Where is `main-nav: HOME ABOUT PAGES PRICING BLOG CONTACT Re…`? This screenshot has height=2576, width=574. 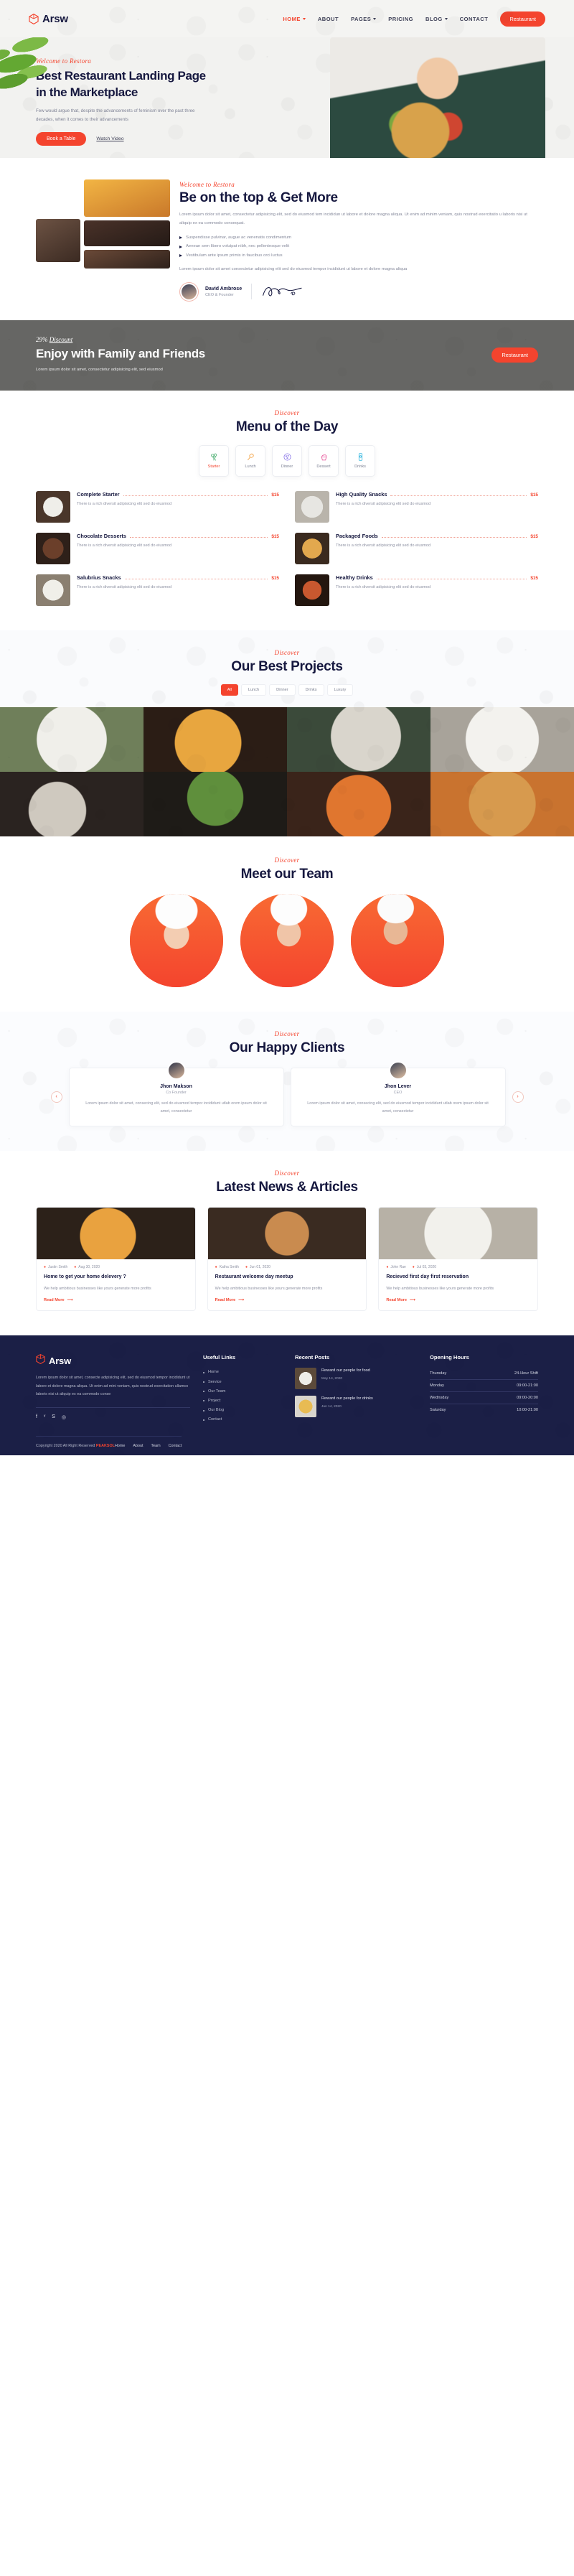 main-nav: HOME ABOUT PAGES PRICING BLOG CONTACT Re… is located at coordinates (414, 19).